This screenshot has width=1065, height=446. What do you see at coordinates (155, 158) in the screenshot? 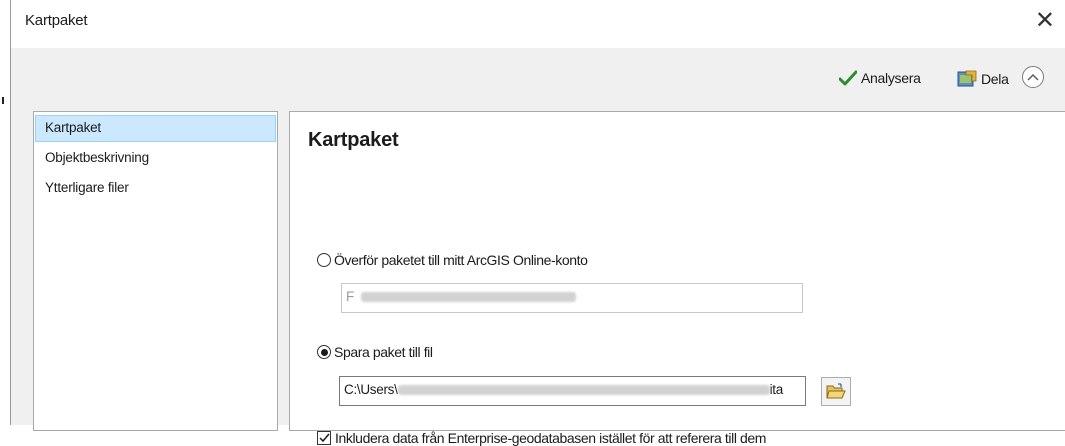
I see `sidebar-item-objektbeskrivning: Objektbeskrivning` at bounding box center [155, 158].